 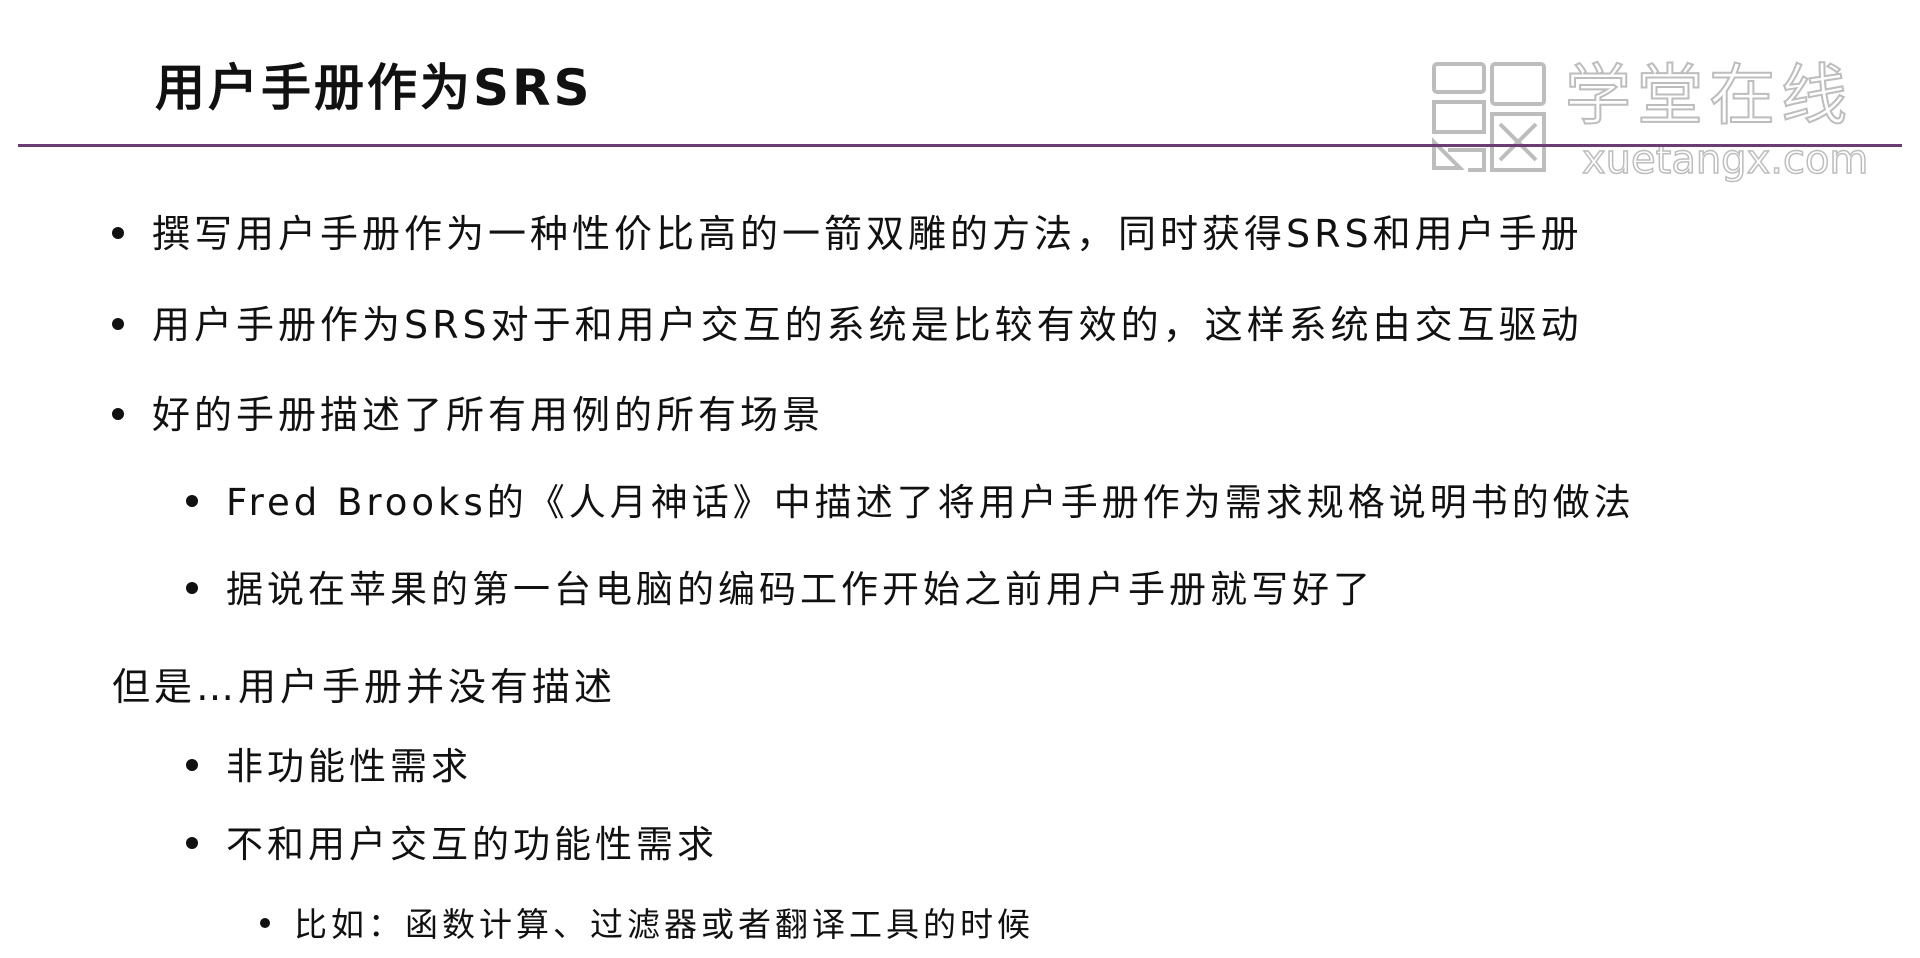 What do you see at coordinates (664, 924) in the screenshot?
I see `bullet-text: 比如：函数计算、过滤器或者翻译工具的时候` at bounding box center [664, 924].